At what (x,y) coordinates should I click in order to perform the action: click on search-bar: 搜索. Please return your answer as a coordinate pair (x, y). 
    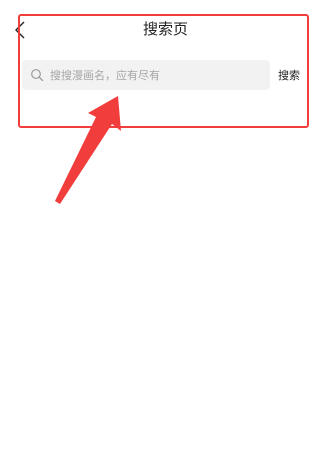
    Looking at the image, I should click on (172, 75).